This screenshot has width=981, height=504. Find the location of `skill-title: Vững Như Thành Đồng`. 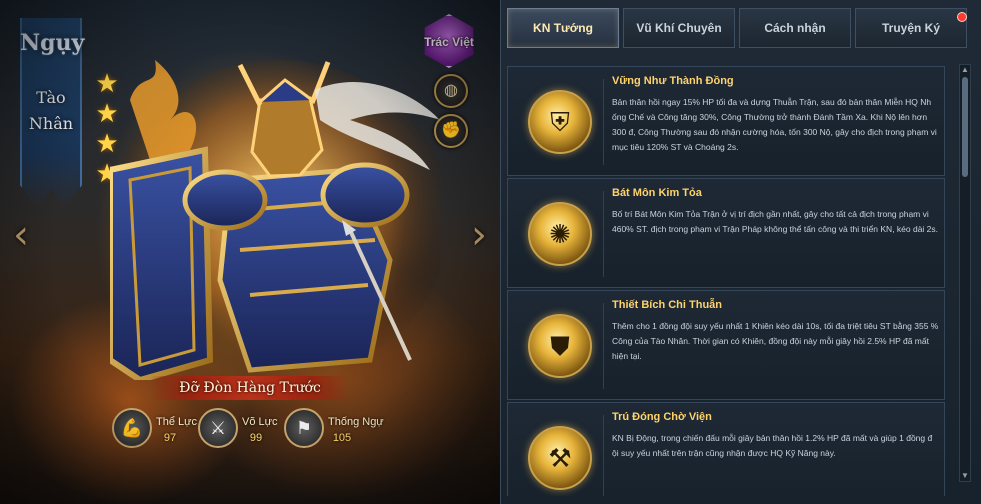

skill-title: Vững Như Thành Đồng is located at coordinates (673, 81).